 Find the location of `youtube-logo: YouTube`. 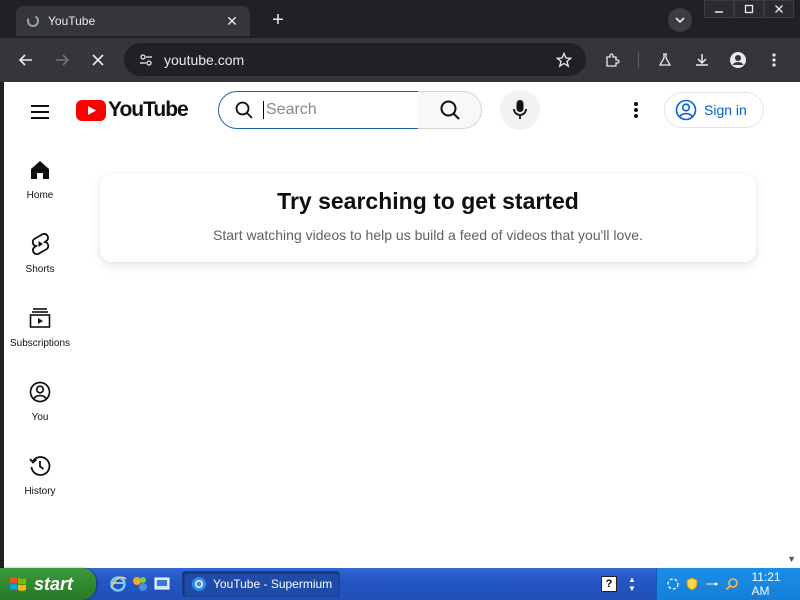

youtube-logo: YouTube is located at coordinates (132, 110).